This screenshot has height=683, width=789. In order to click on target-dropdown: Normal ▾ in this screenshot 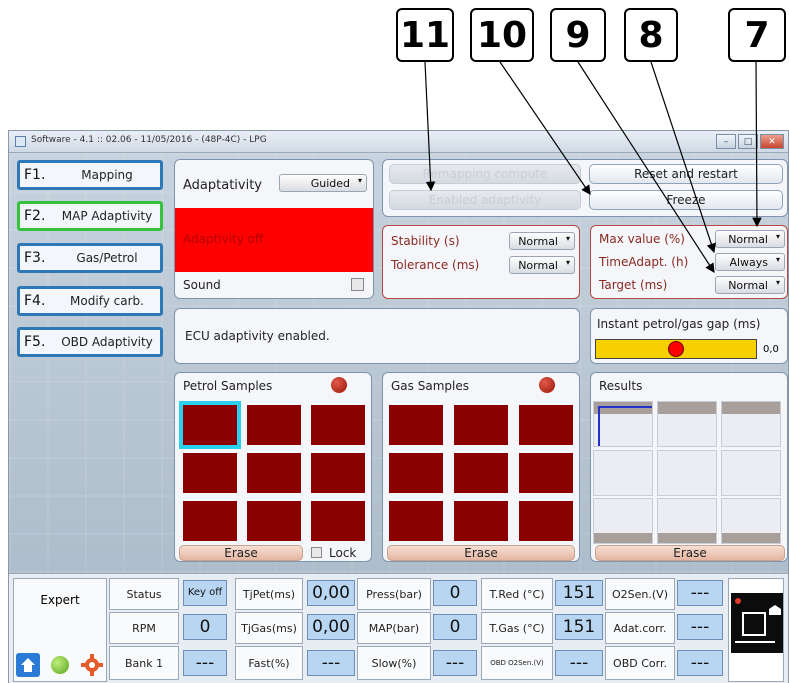, I will do `click(750, 285)`.